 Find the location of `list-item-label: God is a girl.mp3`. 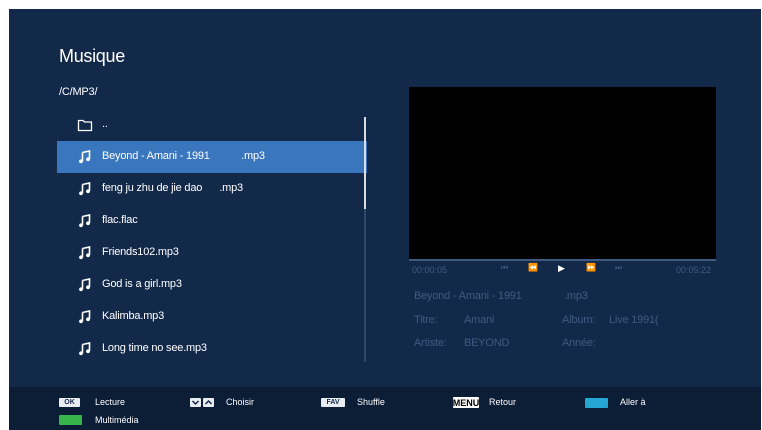

list-item-label: God is a girl.mp3 is located at coordinates (142, 284).